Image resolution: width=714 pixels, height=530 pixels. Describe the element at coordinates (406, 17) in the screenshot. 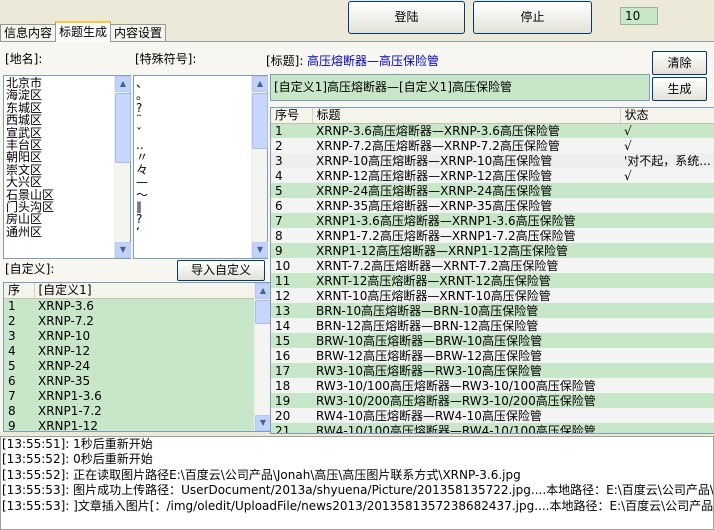

I see `login-button: 登陆` at that location.